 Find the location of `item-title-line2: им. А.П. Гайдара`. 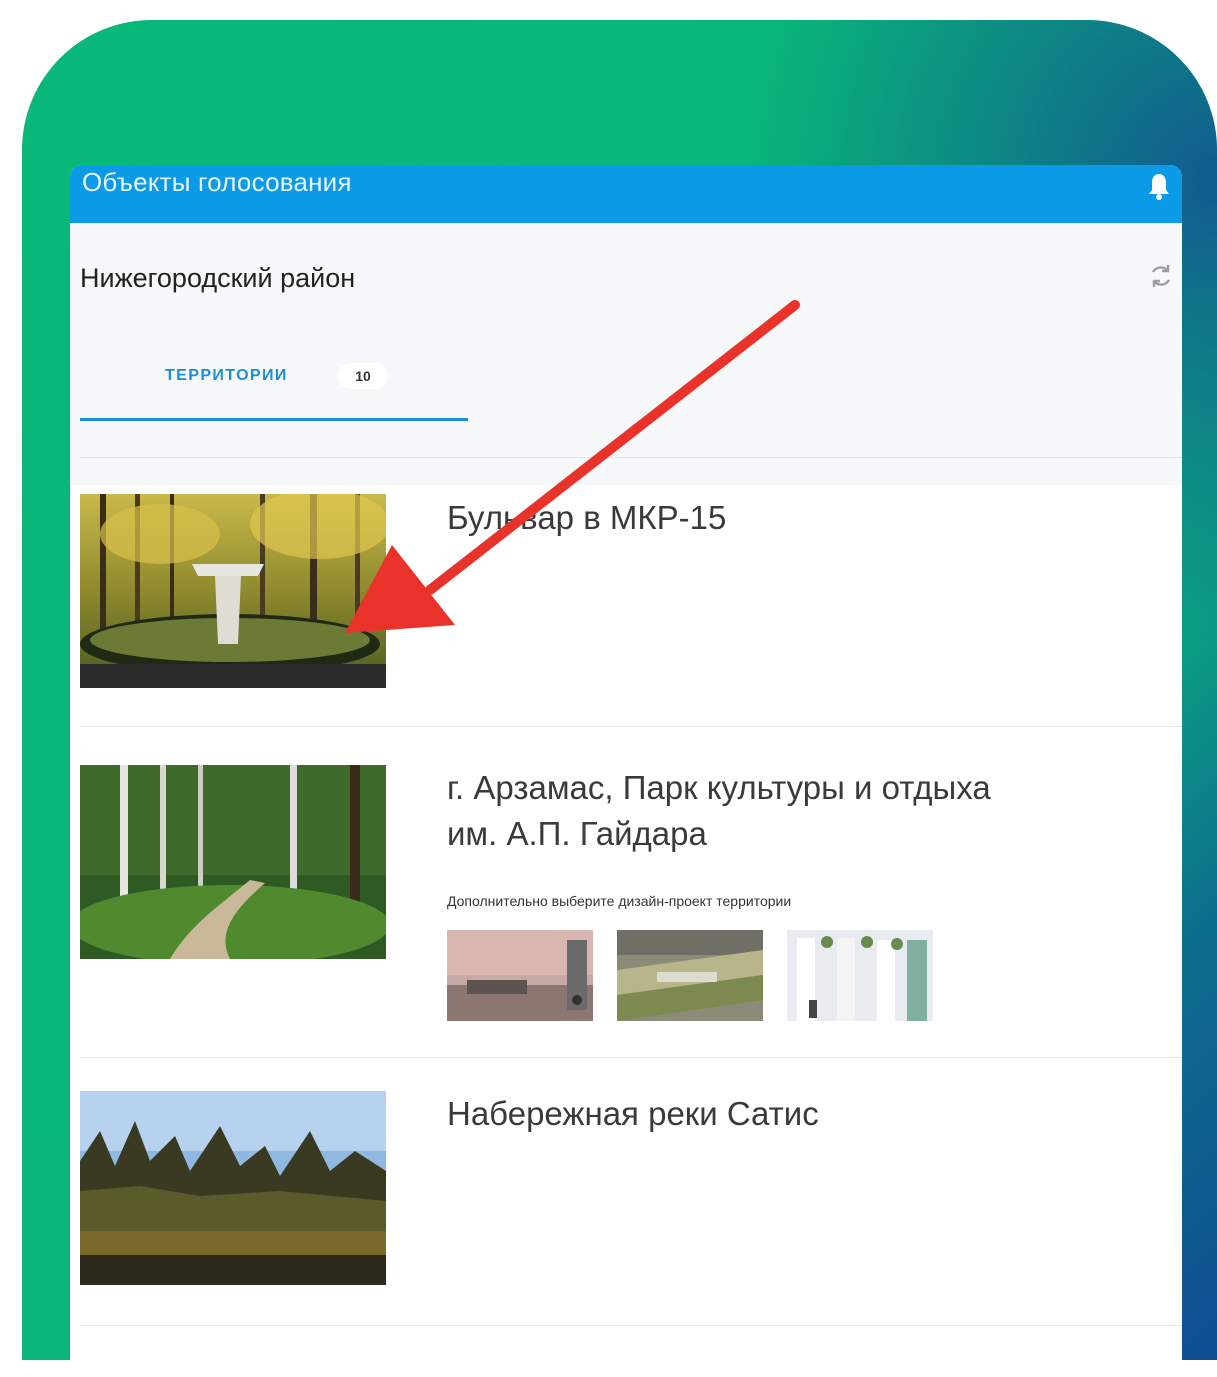

item-title-line2: им. А.П. Гайдара is located at coordinates (577, 833).